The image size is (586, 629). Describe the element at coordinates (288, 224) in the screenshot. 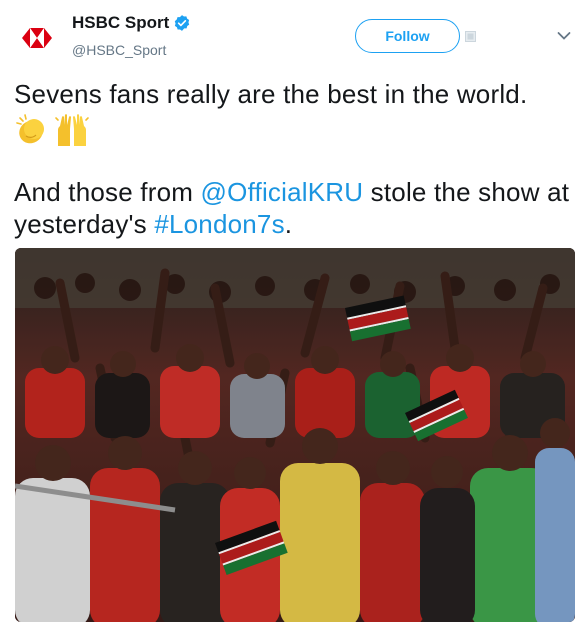

I see `tweet-text-end: .` at that location.